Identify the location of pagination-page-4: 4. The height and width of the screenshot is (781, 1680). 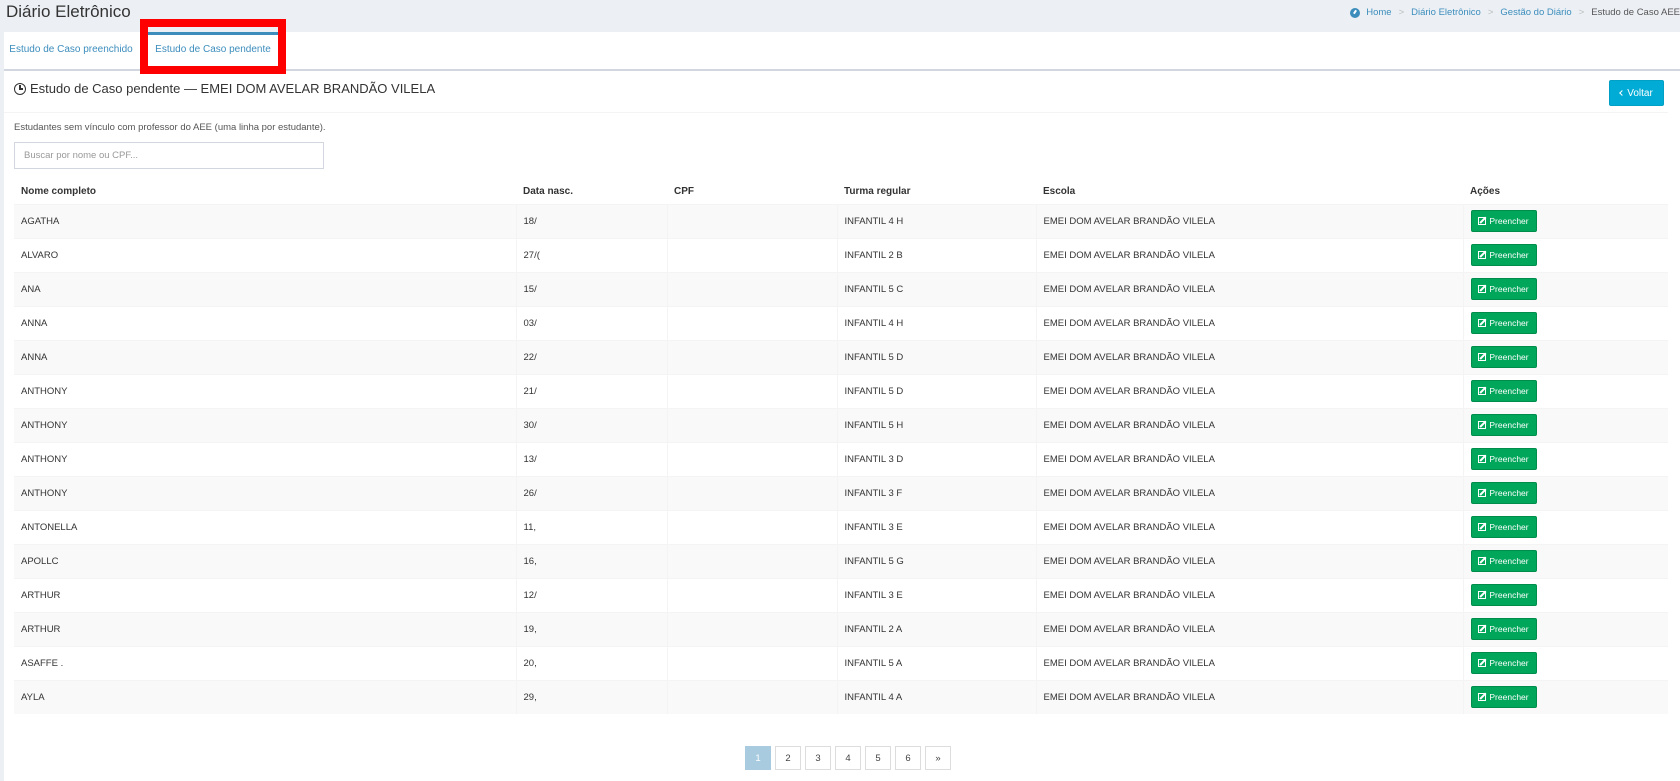
(848, 758).